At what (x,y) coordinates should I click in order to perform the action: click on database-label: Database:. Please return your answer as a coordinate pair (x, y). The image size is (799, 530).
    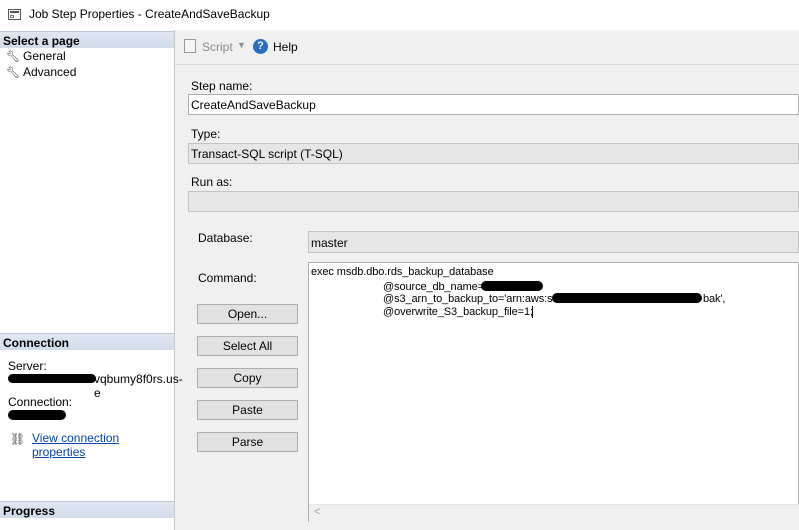
    Looking at the image, I should click on (225, 238).